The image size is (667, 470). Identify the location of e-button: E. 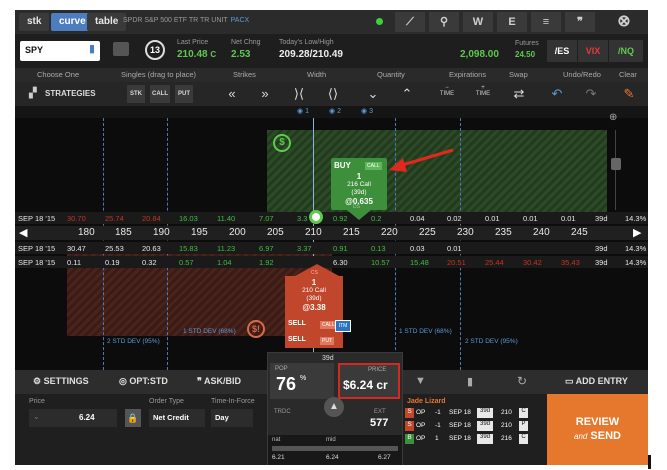
(512, 22).